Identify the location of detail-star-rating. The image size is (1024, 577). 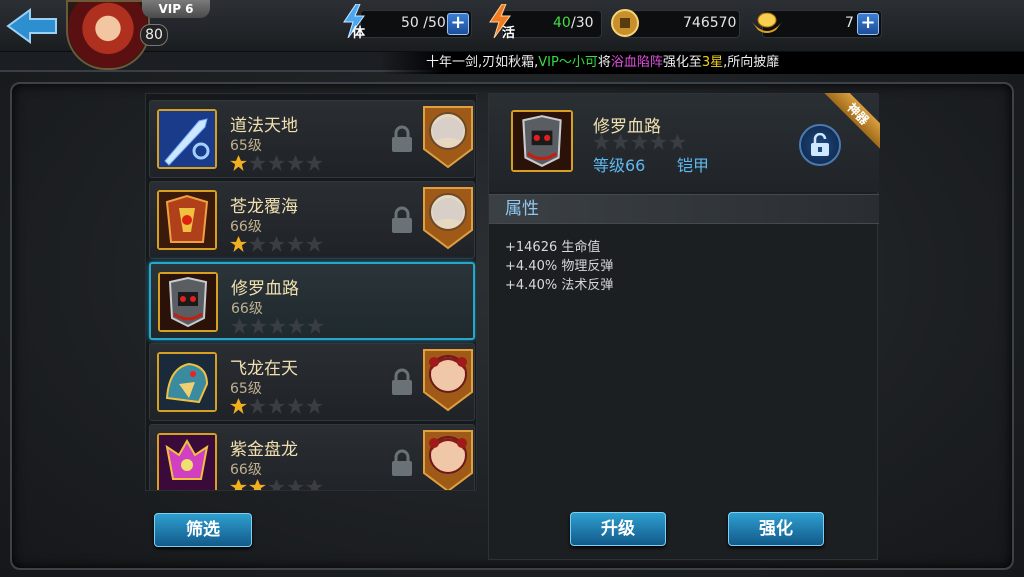
(639, 142).